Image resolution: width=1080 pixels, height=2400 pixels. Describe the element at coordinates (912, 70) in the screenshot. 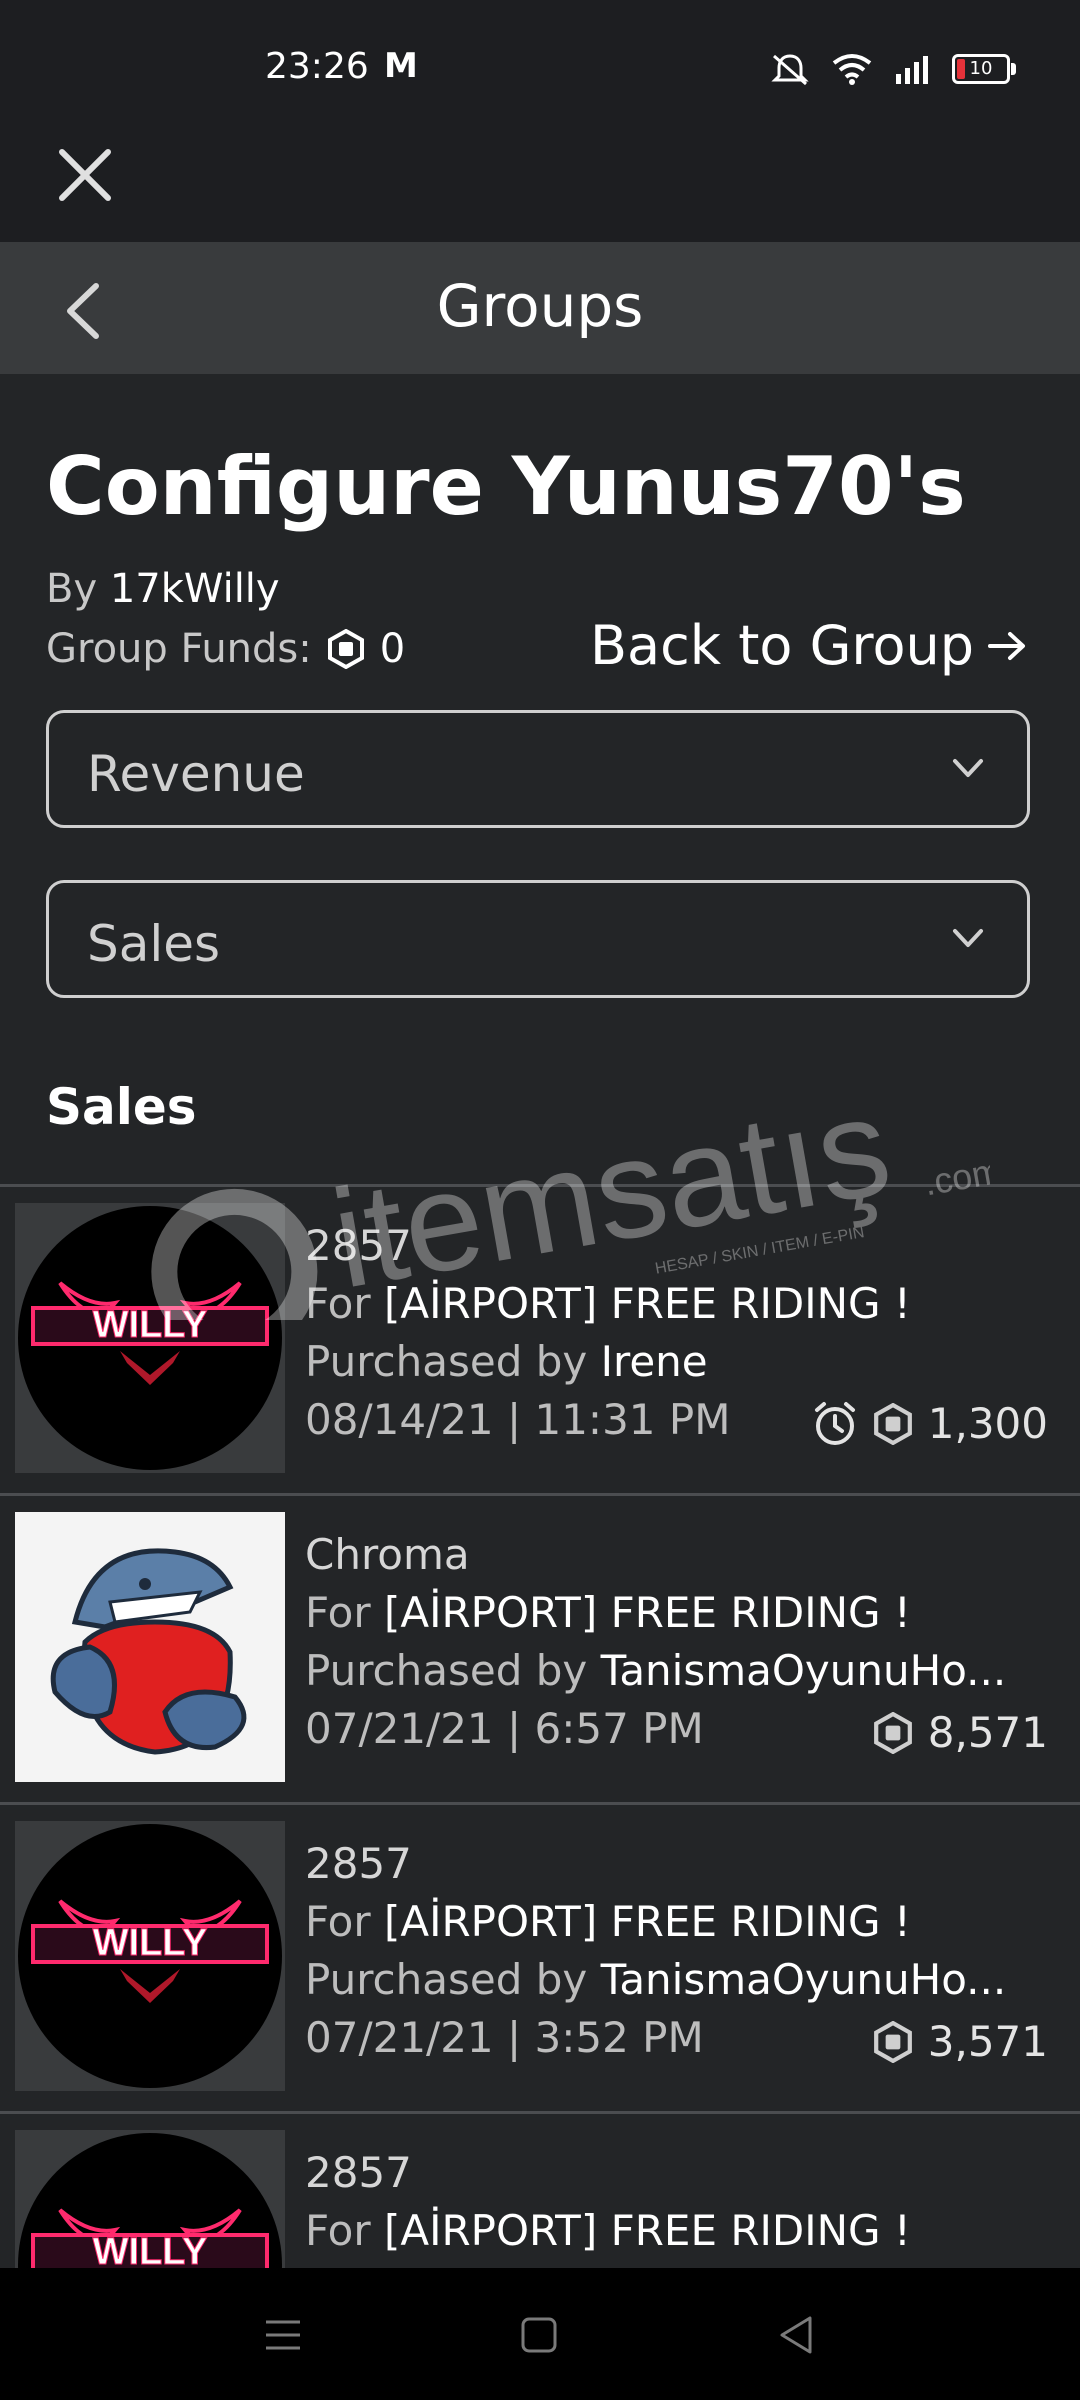

I see `signal-icon` at that location.